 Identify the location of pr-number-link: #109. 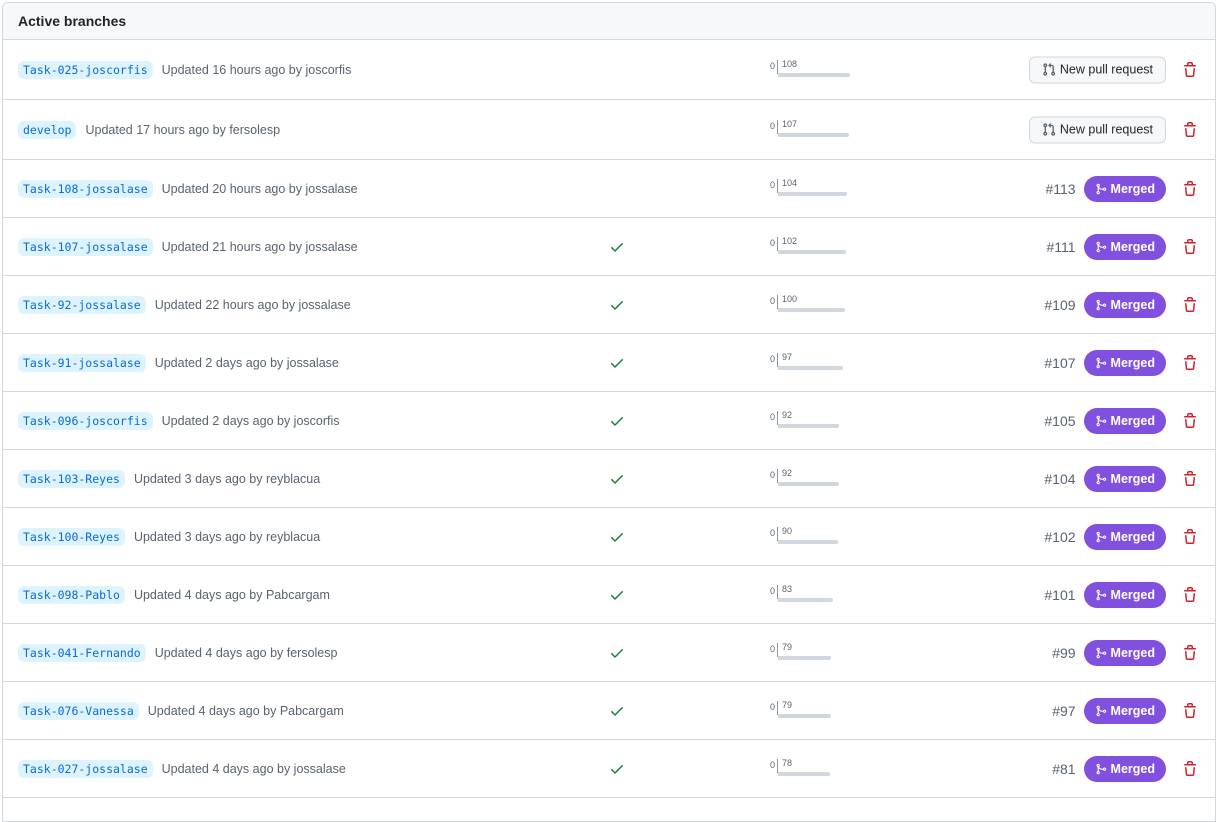
(1059, 305).